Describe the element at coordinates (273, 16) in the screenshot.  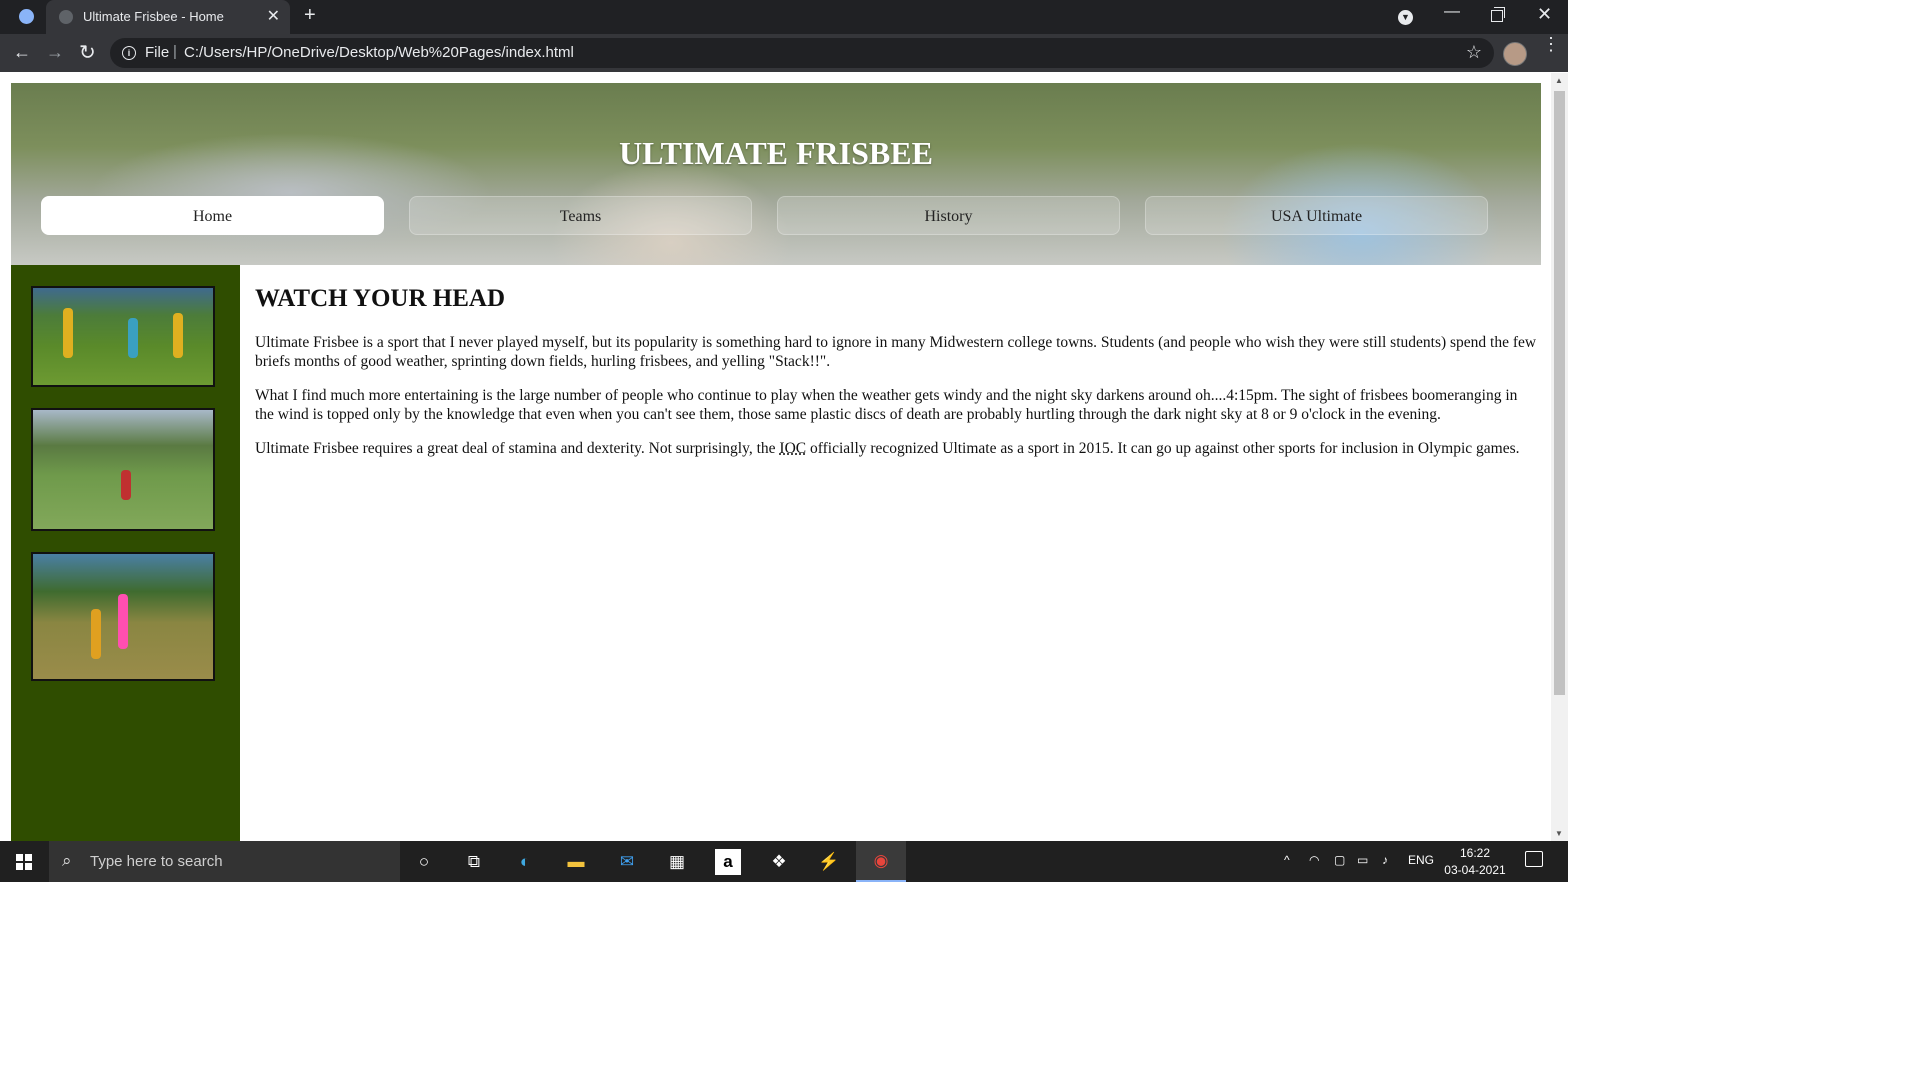
I see `tab-close-icon: ✕` at that location.